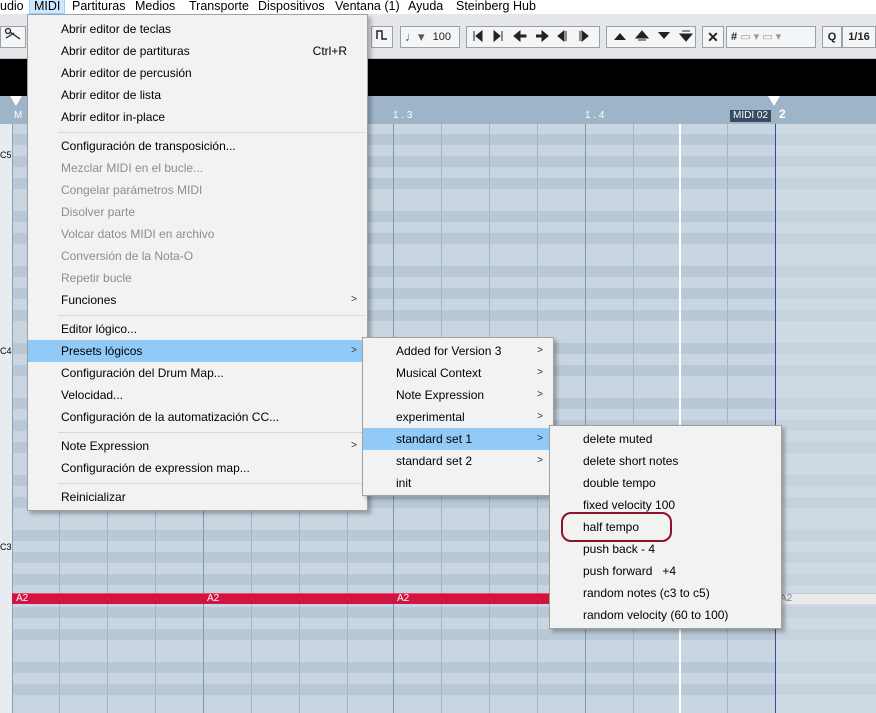 The width and height of the screenshot is (876, 713). Describe the element at coordinates (197, 73) in the screenshot. I see `menu-item-abrir-editor-percusion: Abrir editor de percusión` at that location.